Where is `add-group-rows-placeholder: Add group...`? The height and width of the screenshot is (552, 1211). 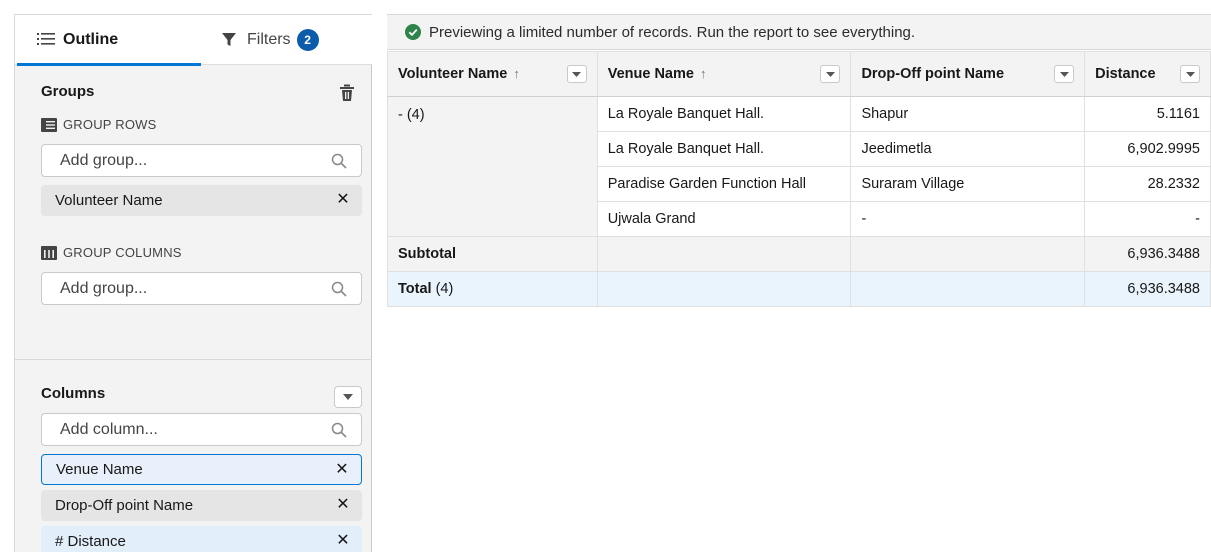
add-group-rows-placeholder: Add group... is located at coordinates (104, 160).